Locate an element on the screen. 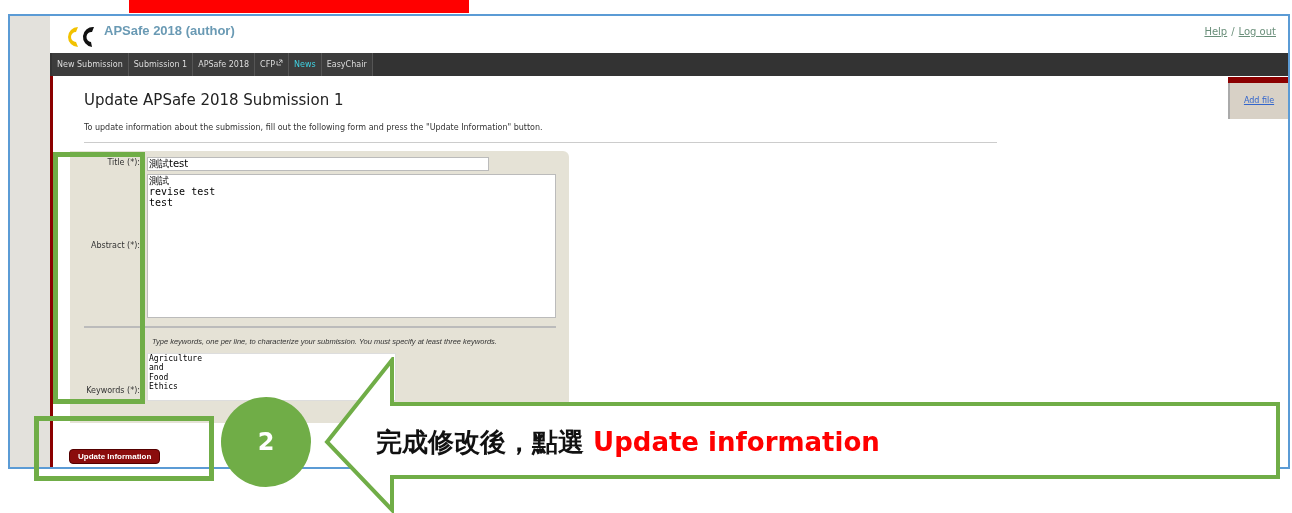  field-label: Title (*): is located at coordinates (123, 162).